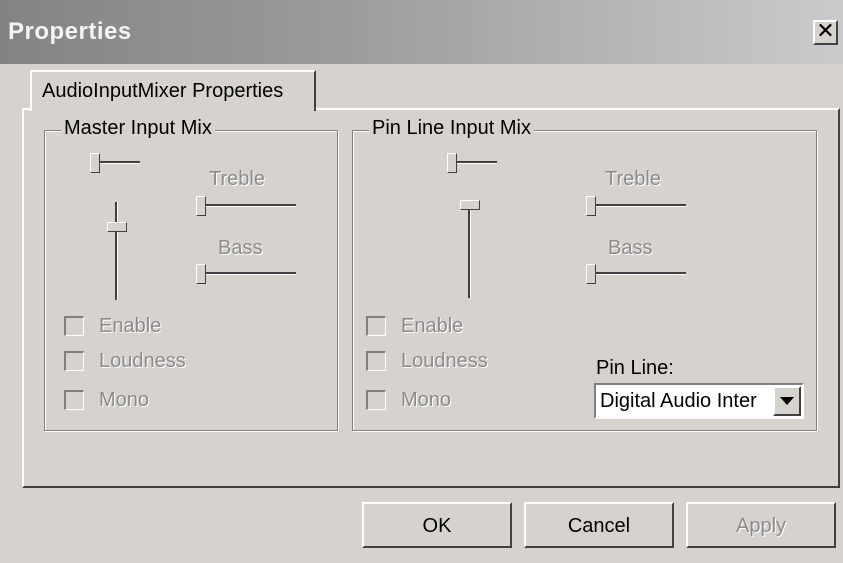  I want to click on tab-audioinputmixer-properties: AudioInputMixer Properties, so click(173, 90).